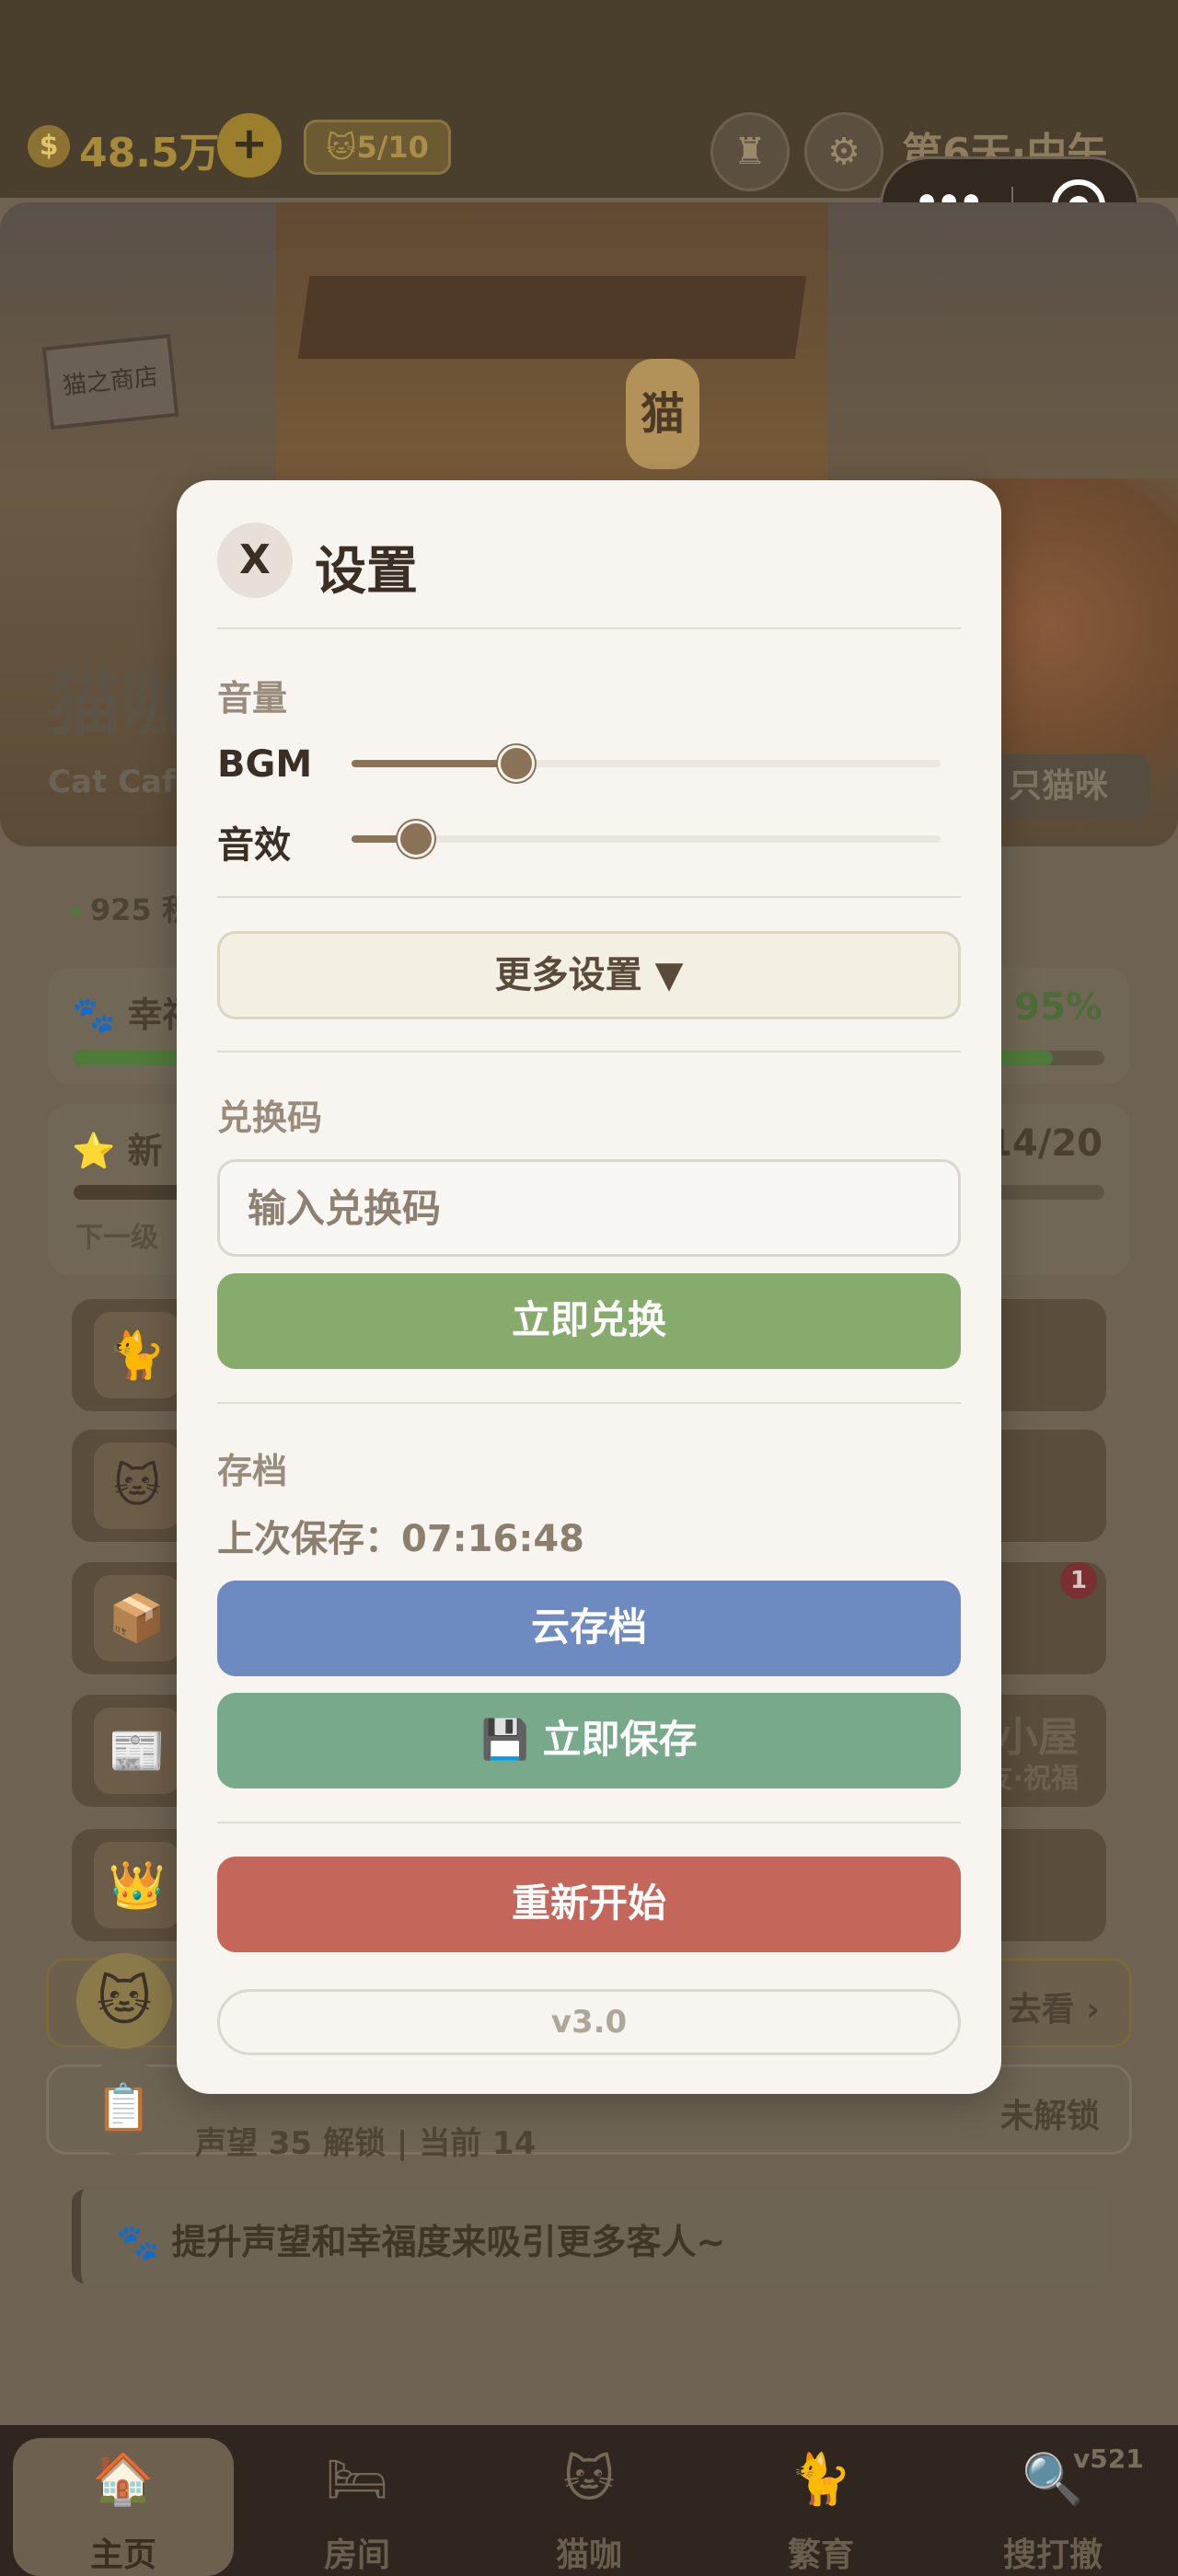 This screenshot has height=2576, width=1178. What do you see at coordinates (356, 2555) in the screenshot?
I see `tab-label: 房间` at bounding box center [356, 2555].